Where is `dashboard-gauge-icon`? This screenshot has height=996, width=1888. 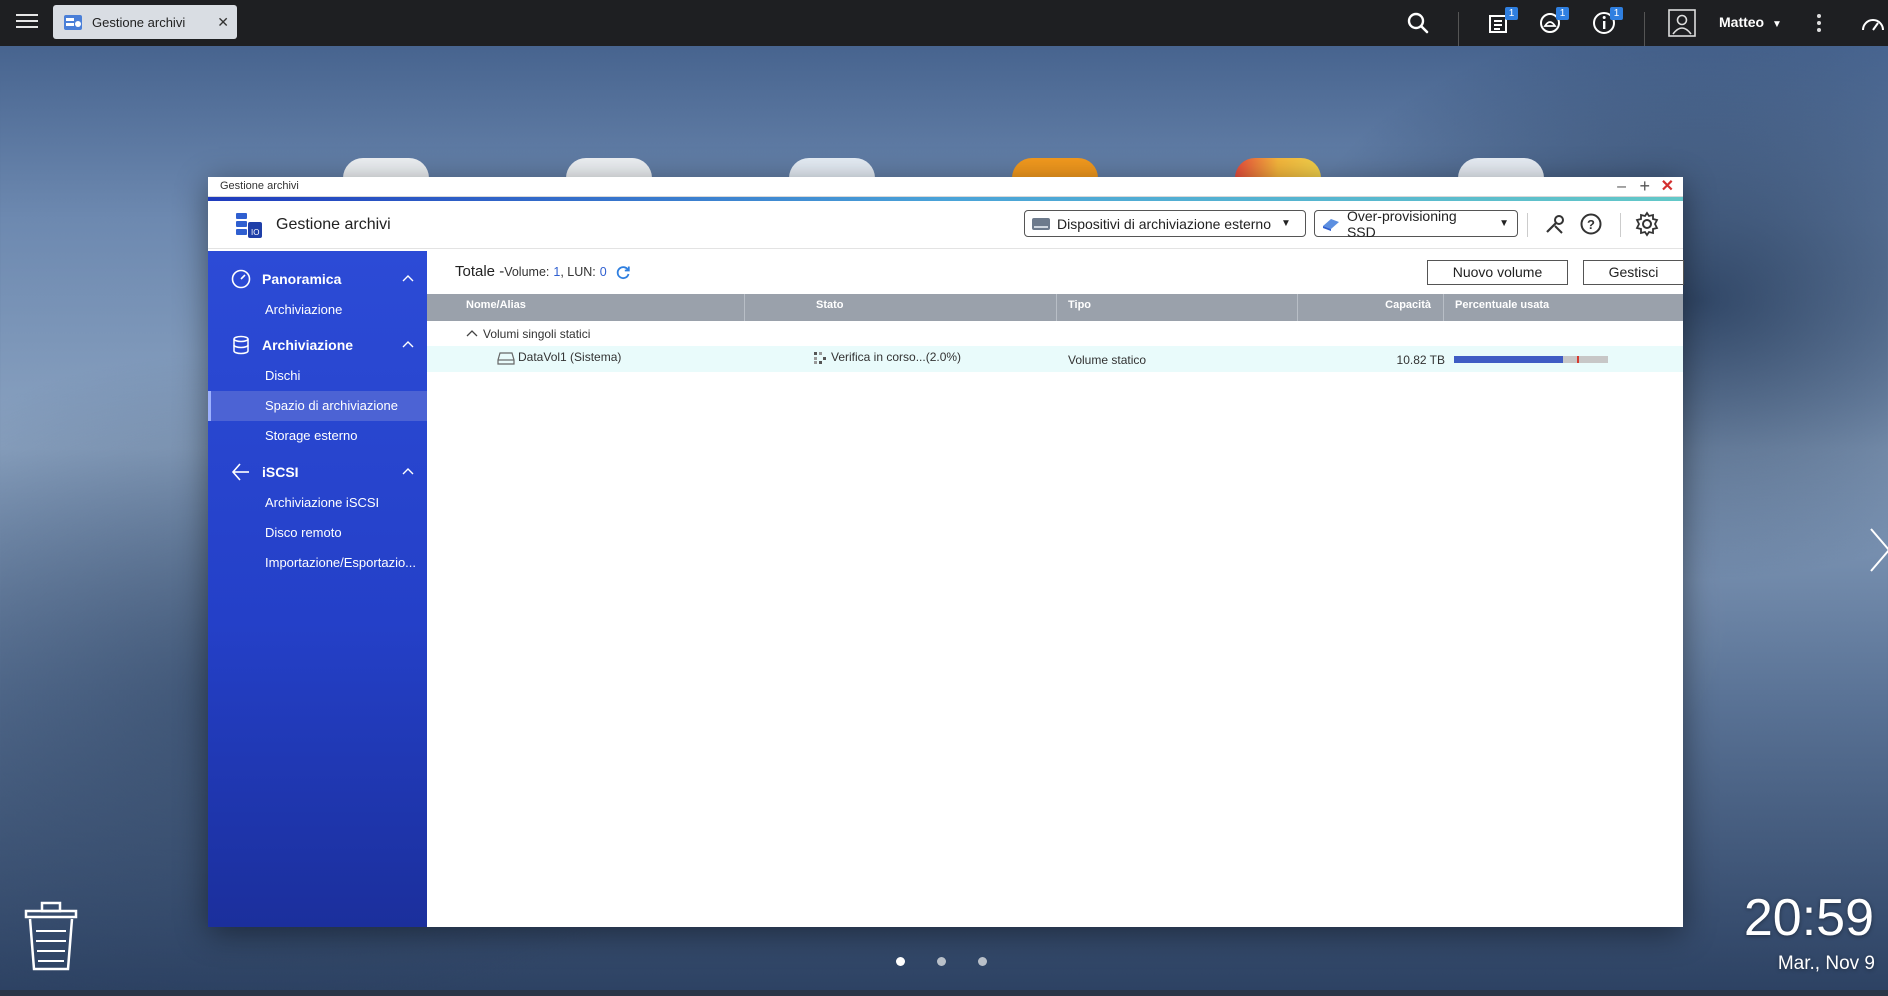 dashboard-gauge-icon is located at coordinates (1873, 25).